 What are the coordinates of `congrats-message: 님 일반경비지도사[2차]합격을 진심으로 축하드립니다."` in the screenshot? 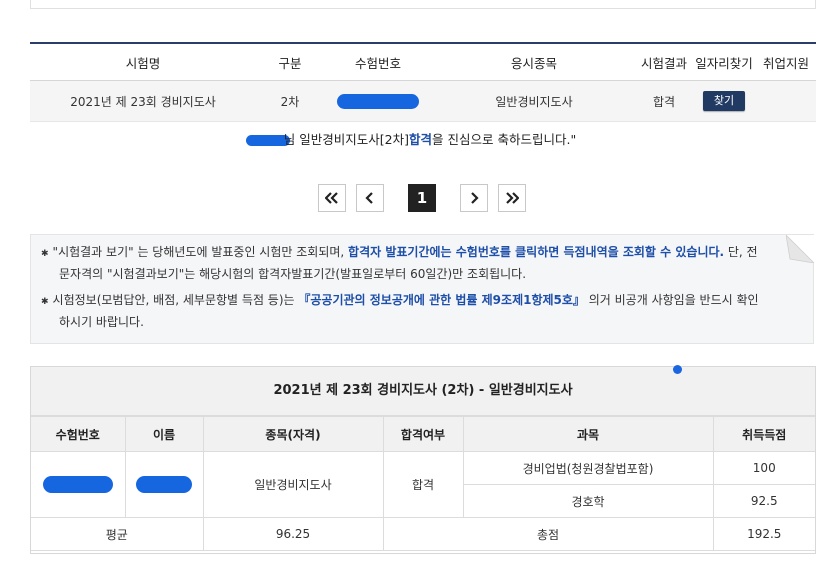 It's located at (411, 138).